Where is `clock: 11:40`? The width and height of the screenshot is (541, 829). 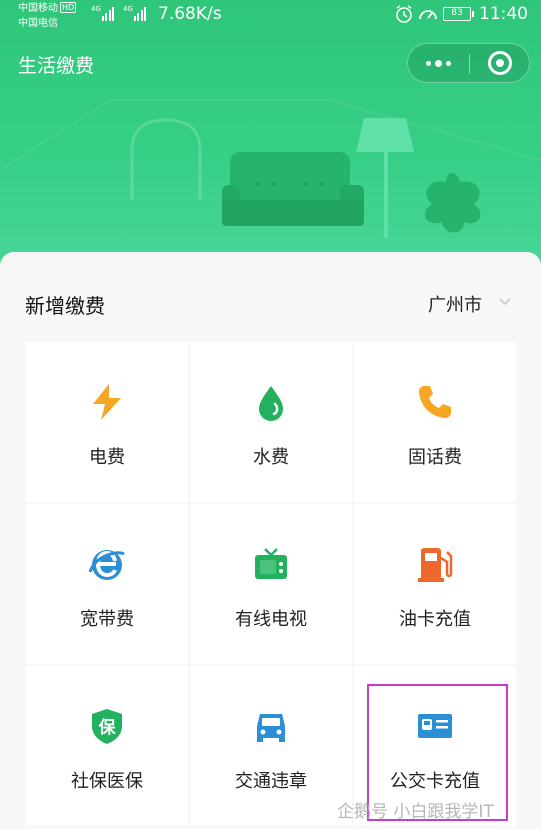
clock: 11:40 is located at coordinates (503, 14).